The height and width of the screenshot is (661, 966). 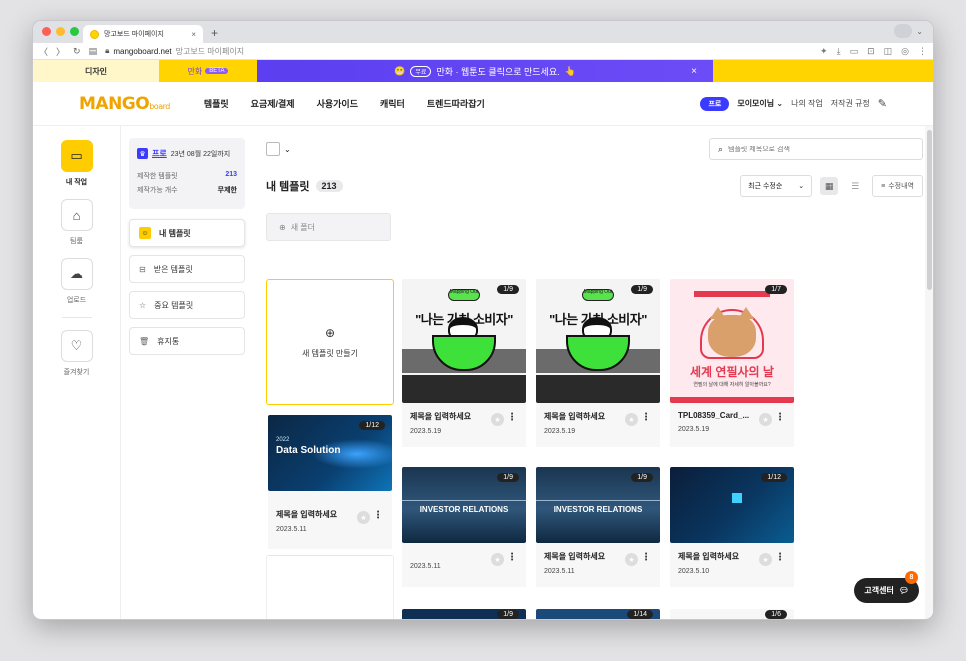 I want to click on new-tab-button: +, so click(x=214, y=33).